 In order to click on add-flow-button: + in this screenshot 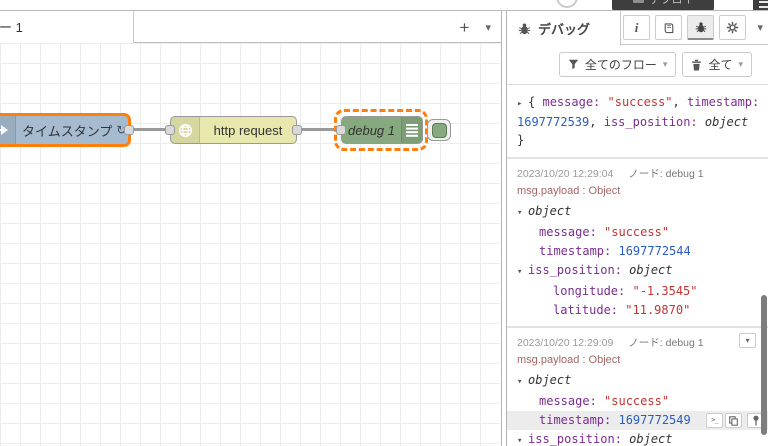, I will do `click(465, 27)`.